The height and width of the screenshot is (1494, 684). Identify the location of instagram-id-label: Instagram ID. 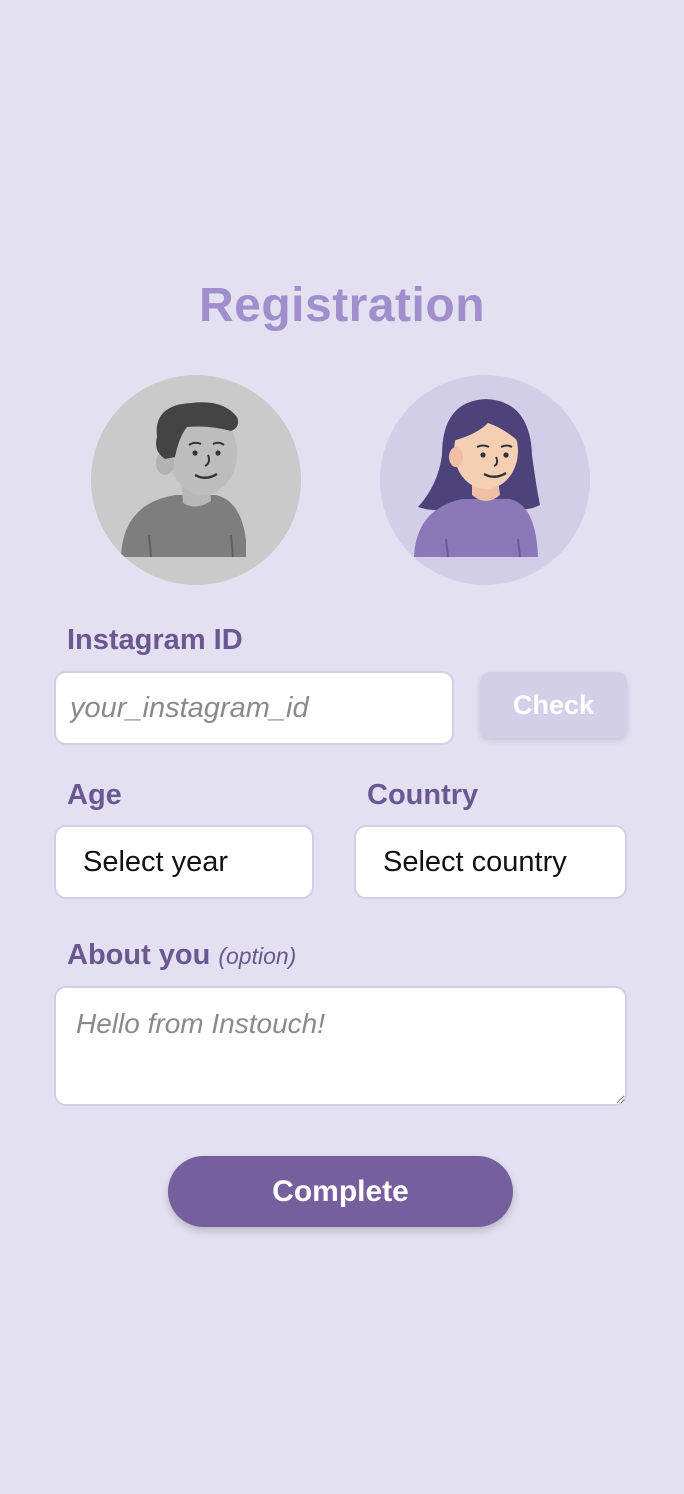
(155, 640).